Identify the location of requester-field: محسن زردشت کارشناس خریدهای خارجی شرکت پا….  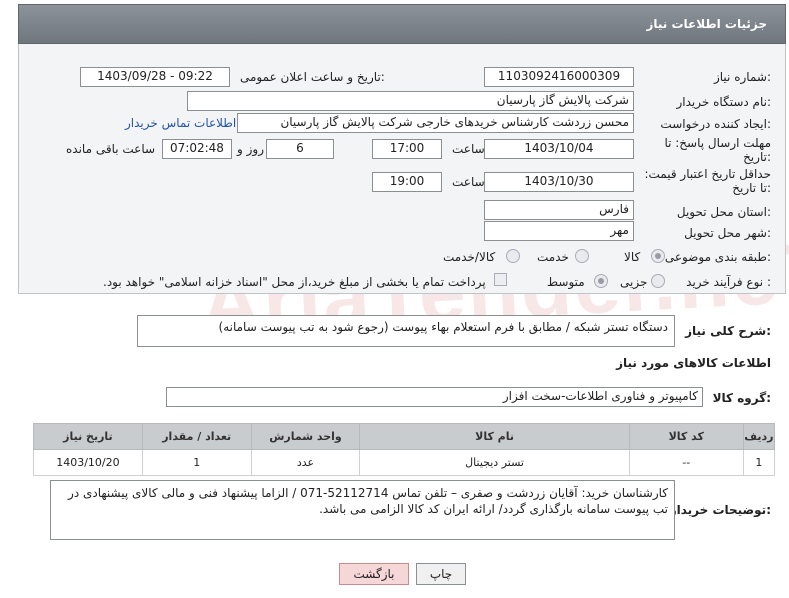
(435, 123).